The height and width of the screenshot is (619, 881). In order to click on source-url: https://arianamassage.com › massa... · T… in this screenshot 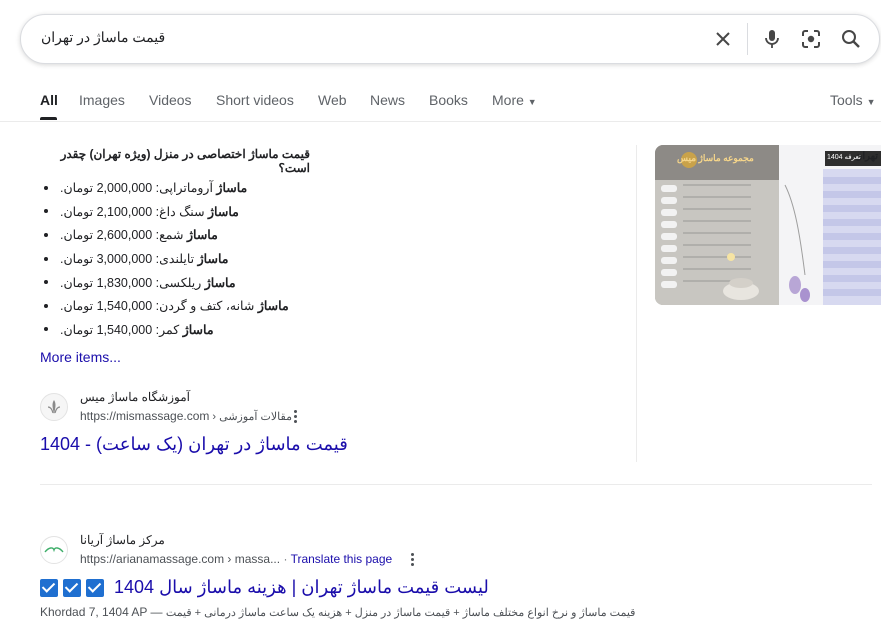, I will do `click(236, 559)`.